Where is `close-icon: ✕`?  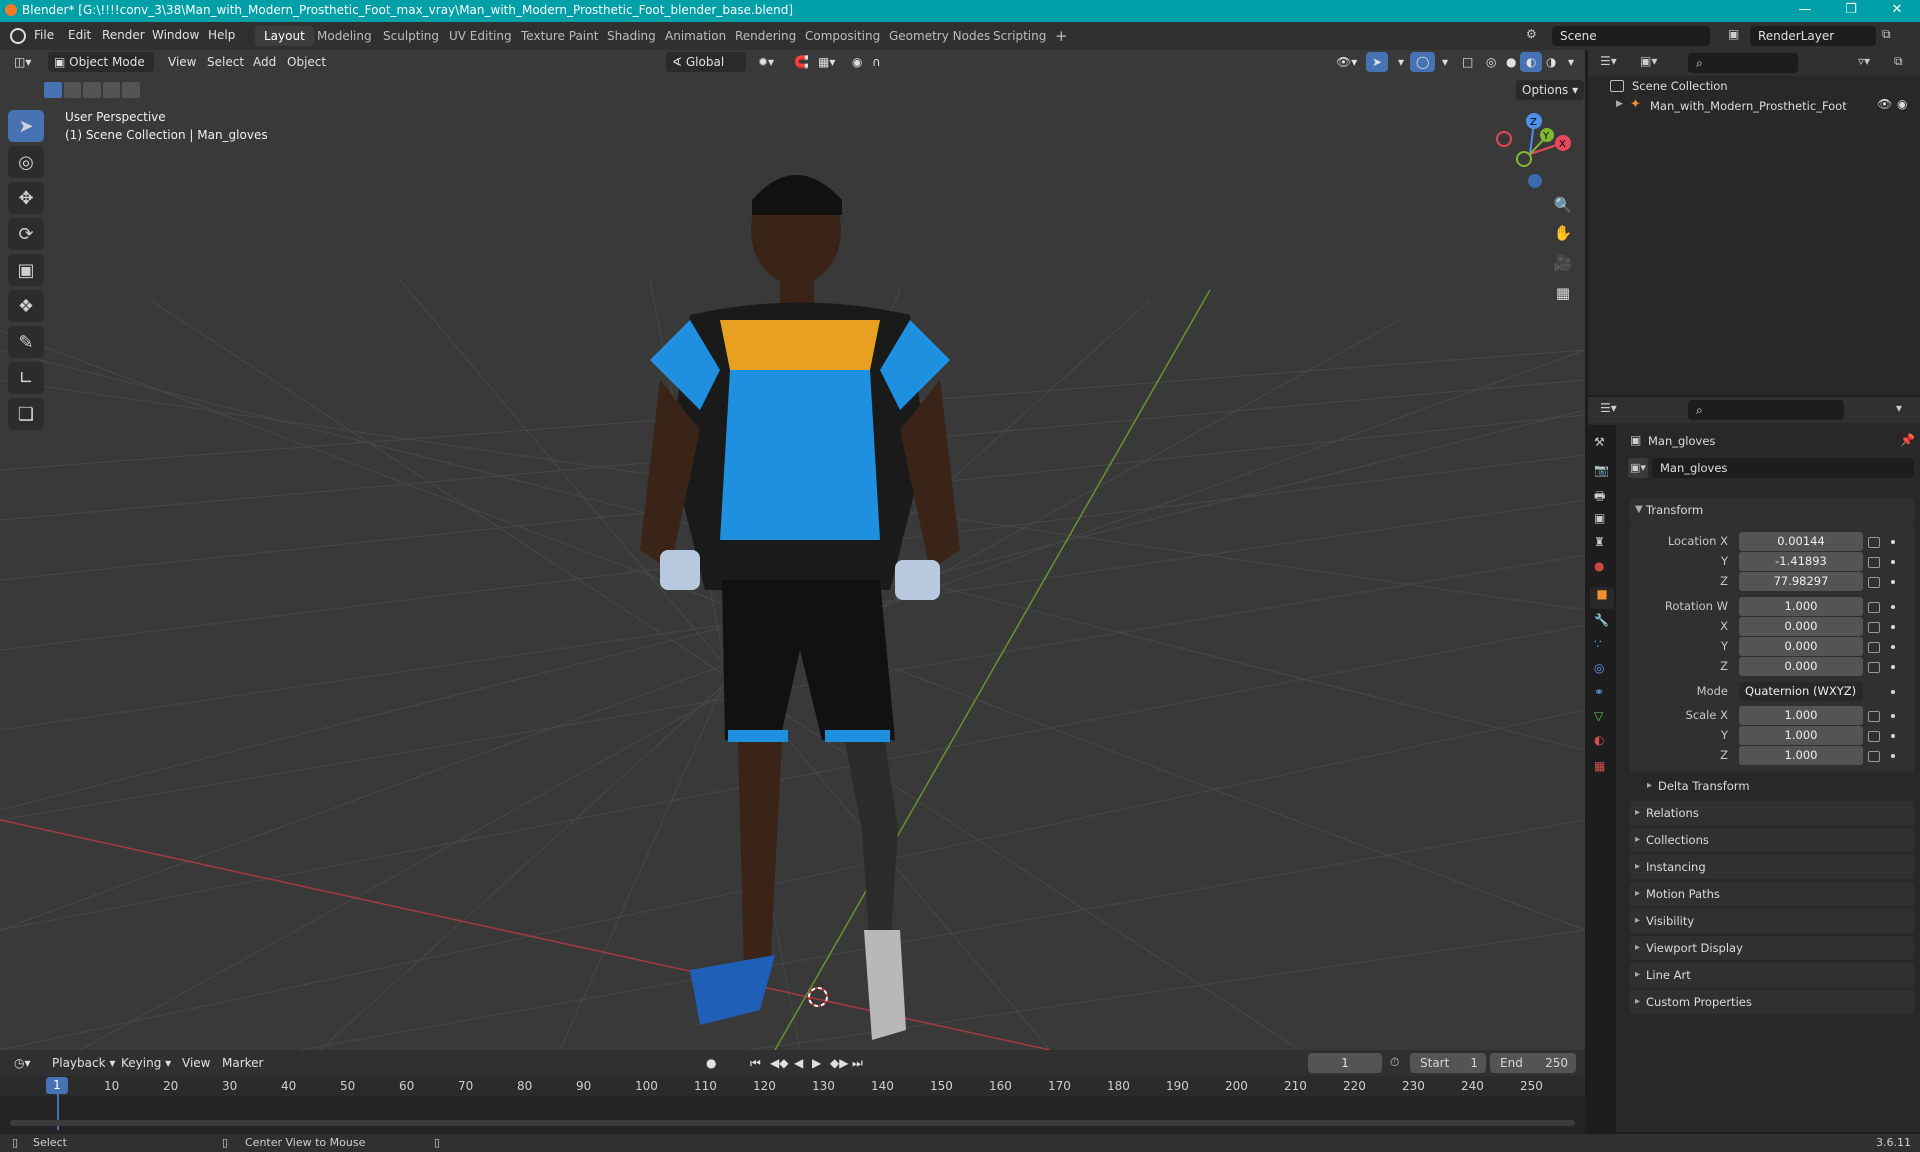
close-icon: ✕ is located at coordinates (1897, 11).